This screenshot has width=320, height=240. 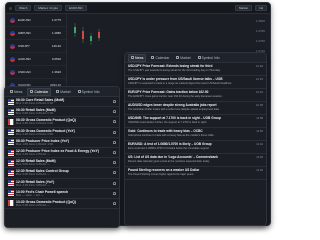 I want to click on market-icon, so click(x=58, y=91).